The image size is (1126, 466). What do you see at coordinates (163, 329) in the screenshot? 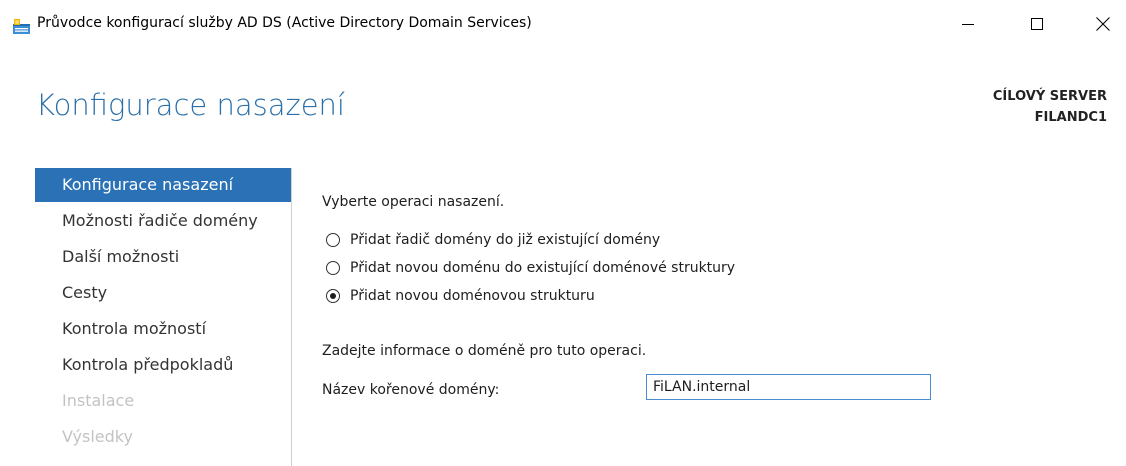
I see `nav-item-review-options: Kontrola možností` at bounding box center [163, 329].